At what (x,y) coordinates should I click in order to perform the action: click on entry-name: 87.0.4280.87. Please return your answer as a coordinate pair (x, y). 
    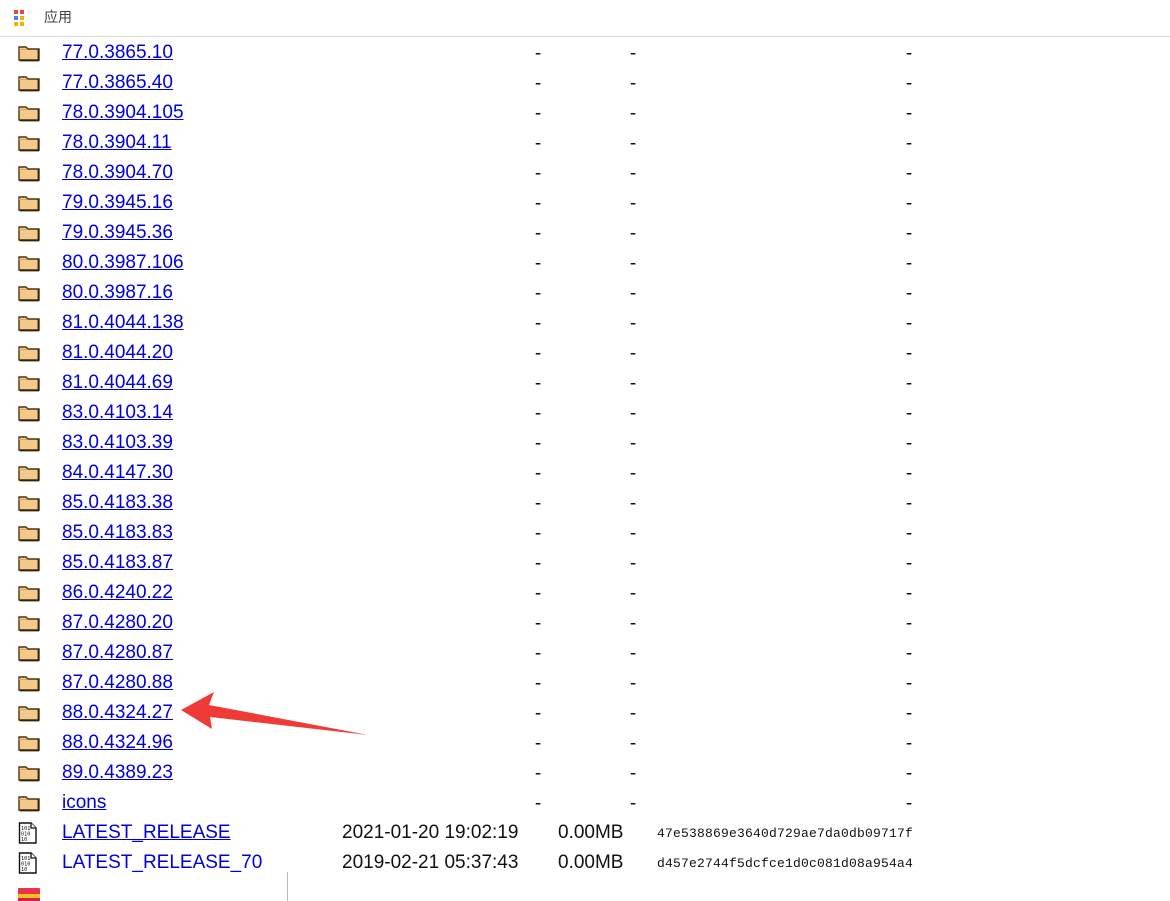
    Looking at the image, I should click on (117, 653).